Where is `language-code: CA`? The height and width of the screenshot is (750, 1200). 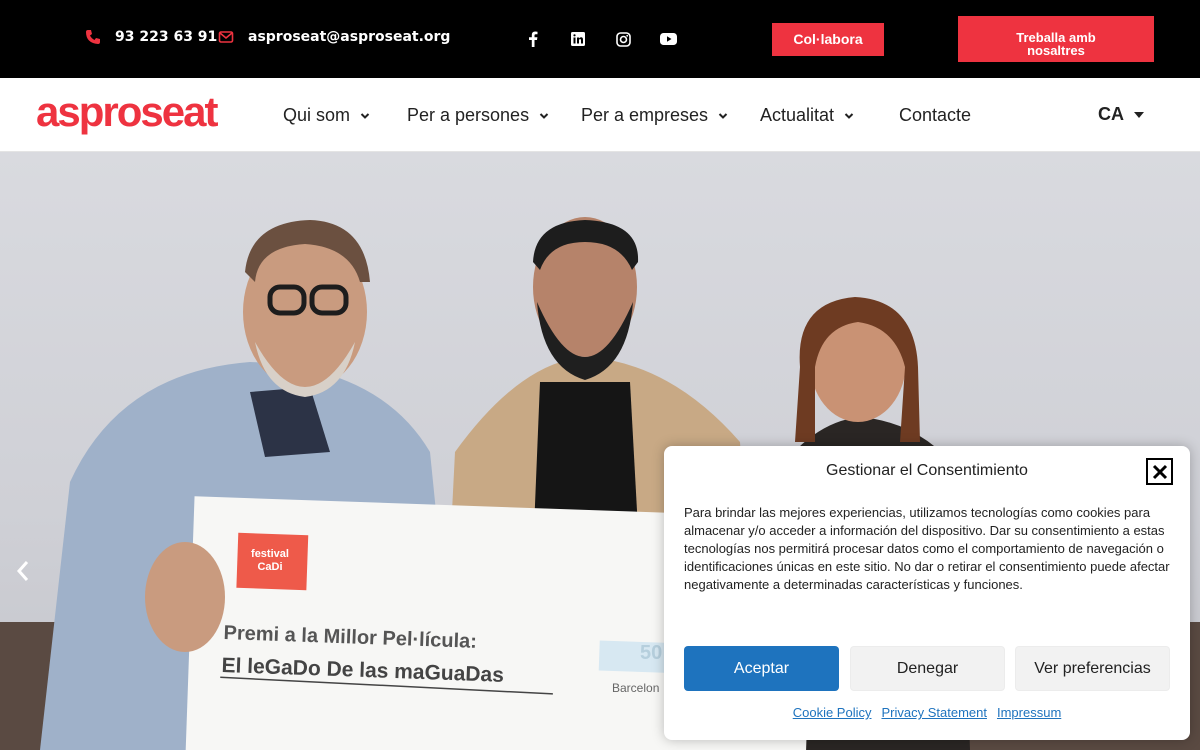 language-code: CA is located at coordinates (1111, 114).